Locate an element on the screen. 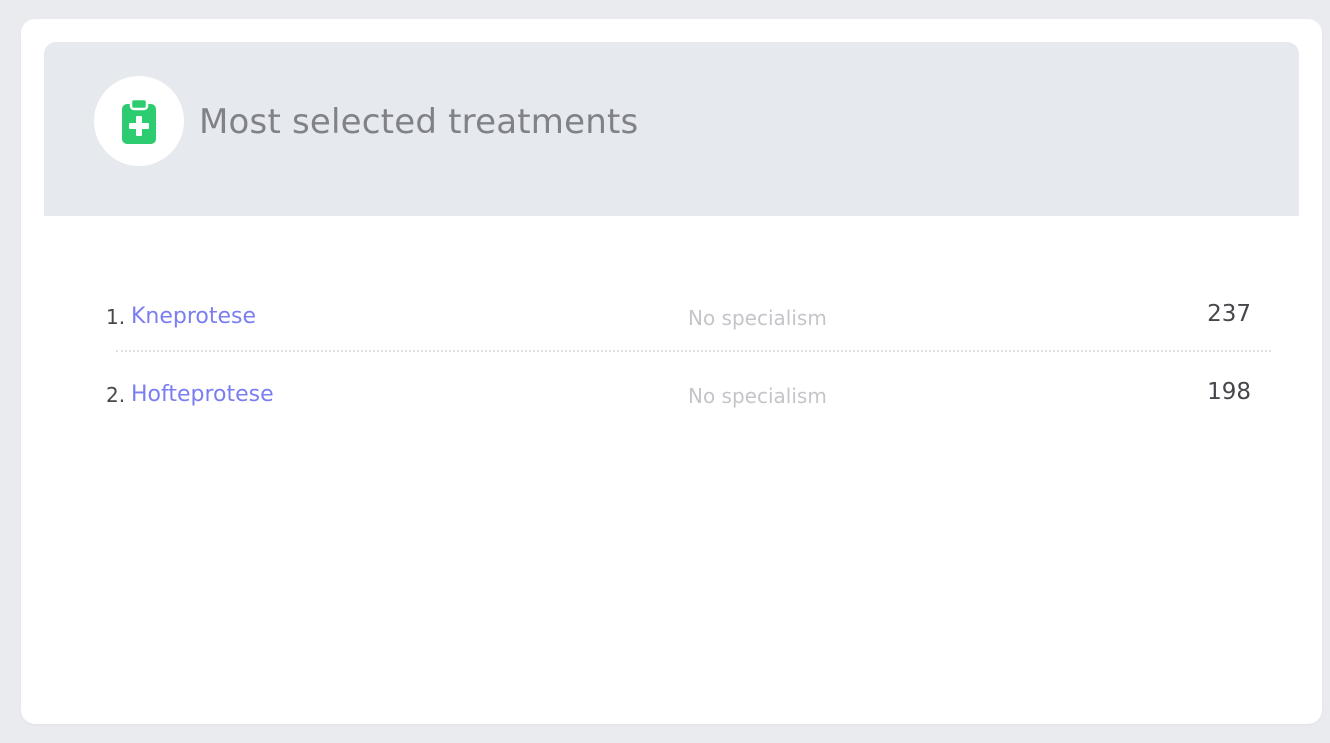  list-item: 2. Hofteprotese No specialism 198 is located at coordinates (678, 394).